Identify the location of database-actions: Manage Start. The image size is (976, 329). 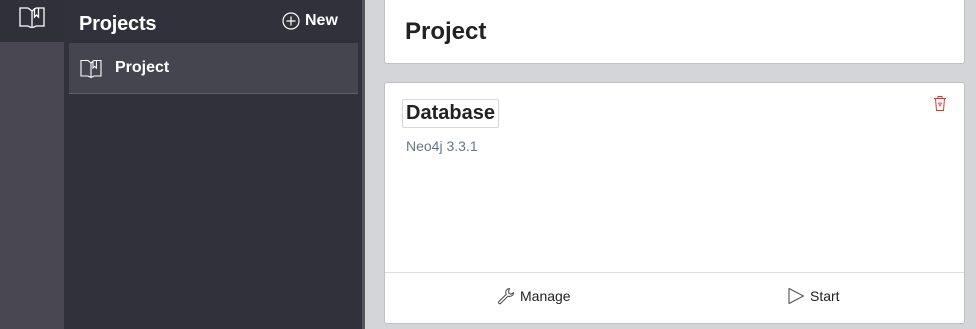
(674, 298).